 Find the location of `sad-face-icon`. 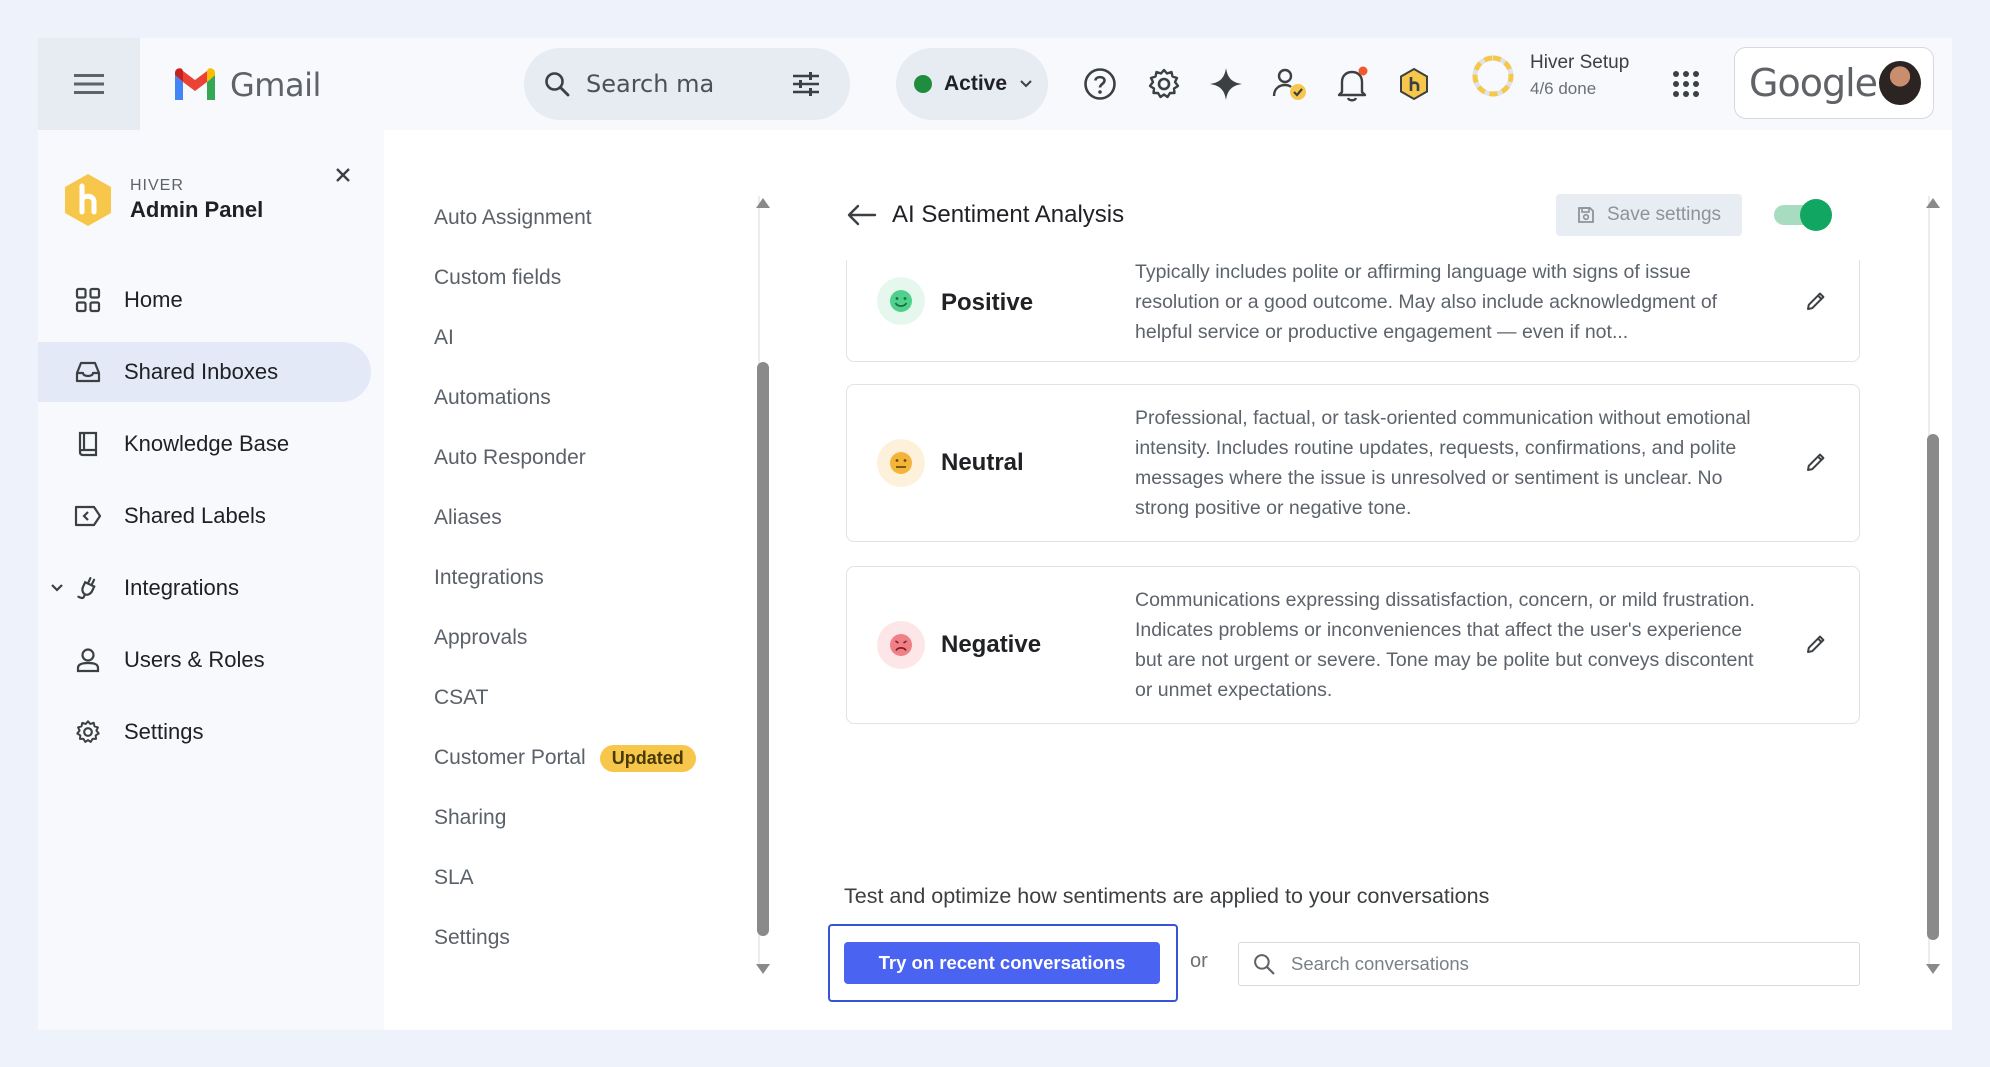

sad-face-icon is located at coordinates (901, 645).